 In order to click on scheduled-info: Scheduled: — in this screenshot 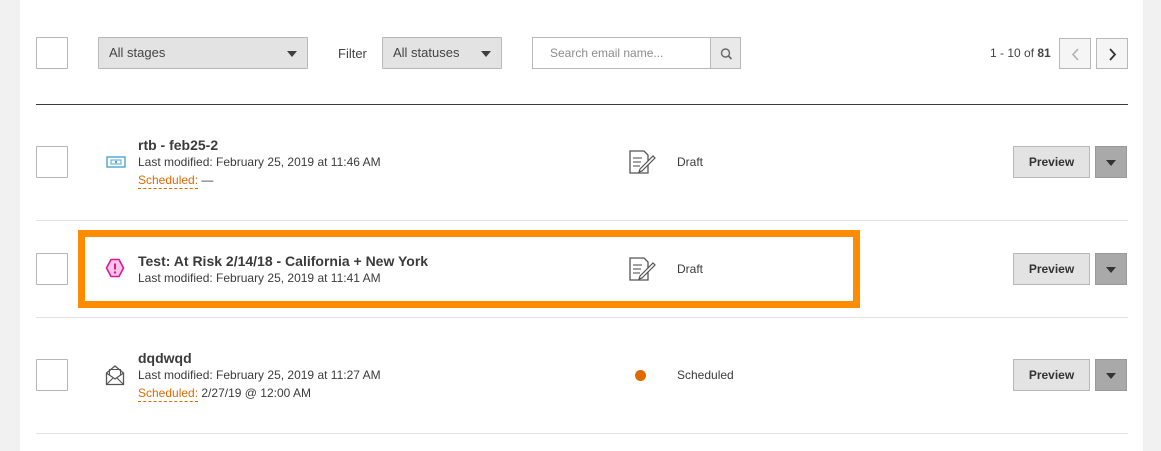, I will do `click(176, 181)`.